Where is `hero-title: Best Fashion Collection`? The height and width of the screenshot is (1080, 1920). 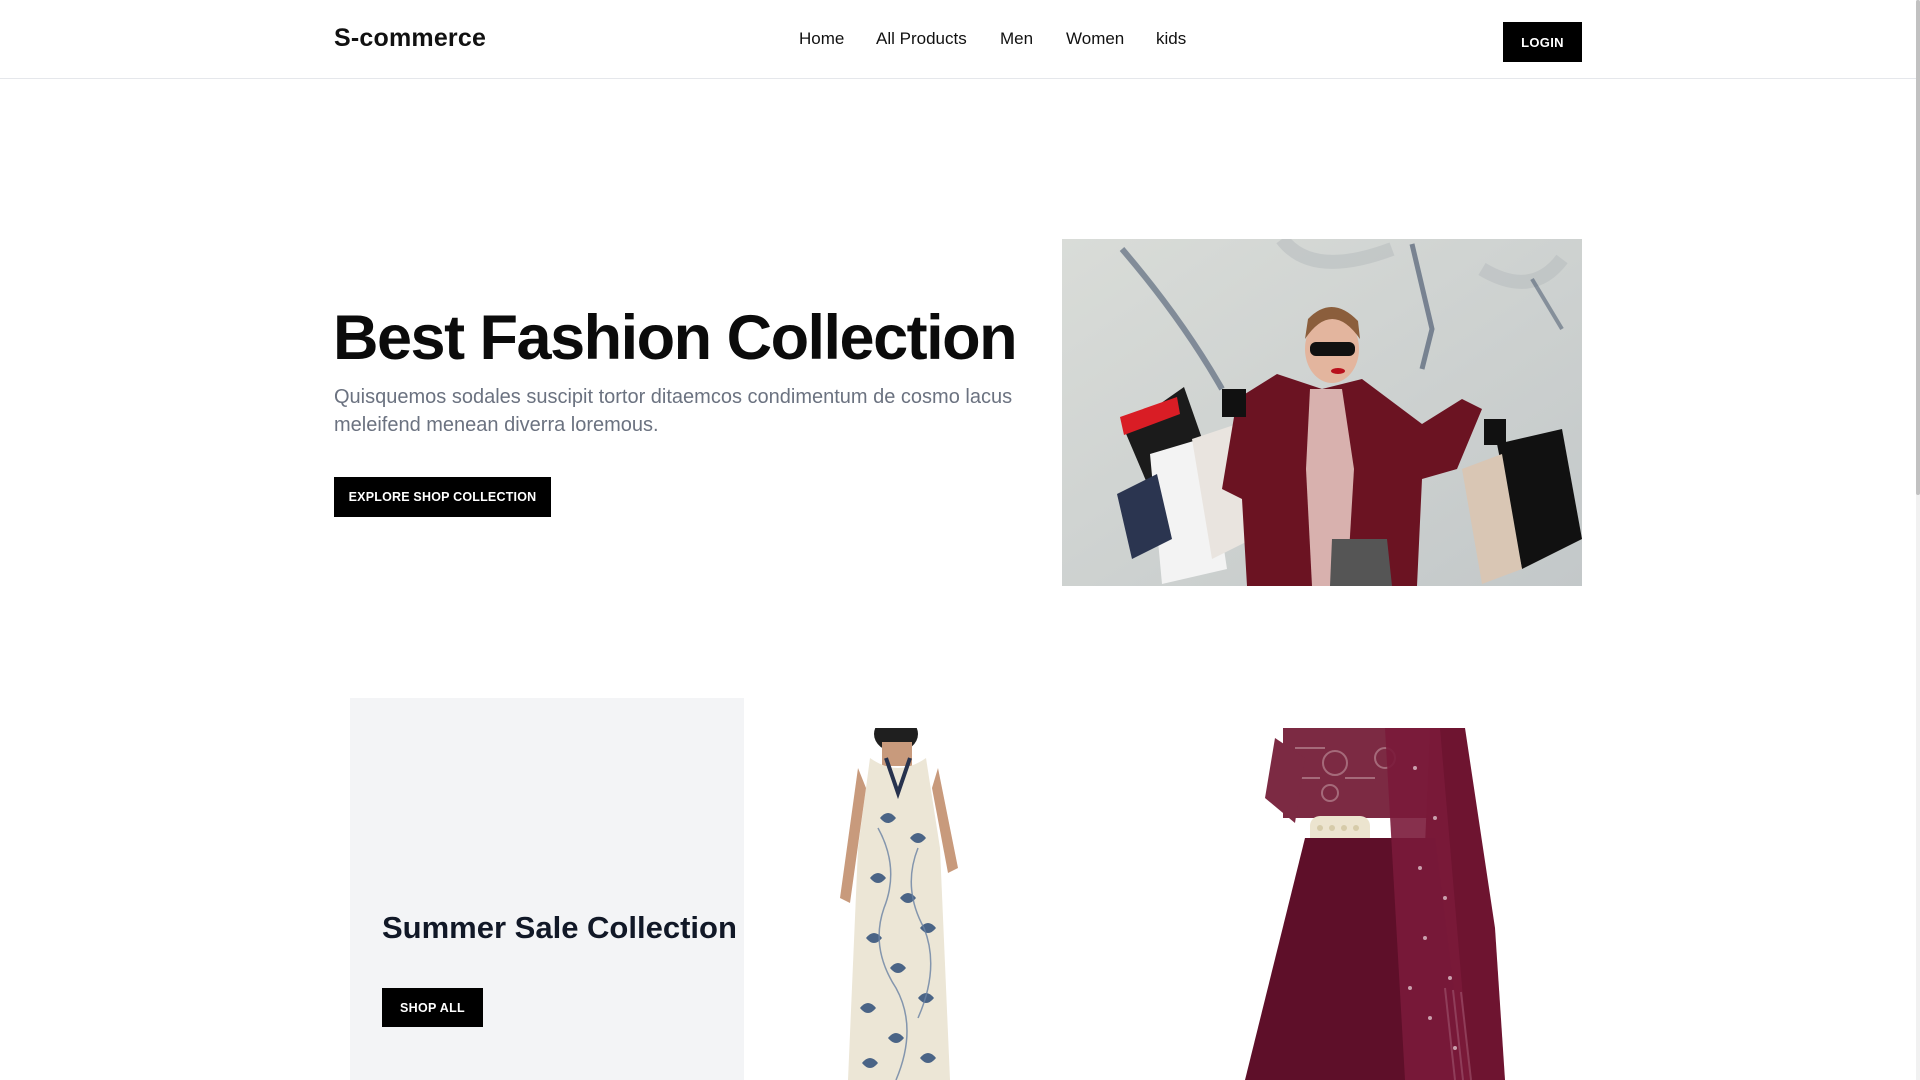
hero-title: Best Fashion Collection is located at coordinates (675, 338).